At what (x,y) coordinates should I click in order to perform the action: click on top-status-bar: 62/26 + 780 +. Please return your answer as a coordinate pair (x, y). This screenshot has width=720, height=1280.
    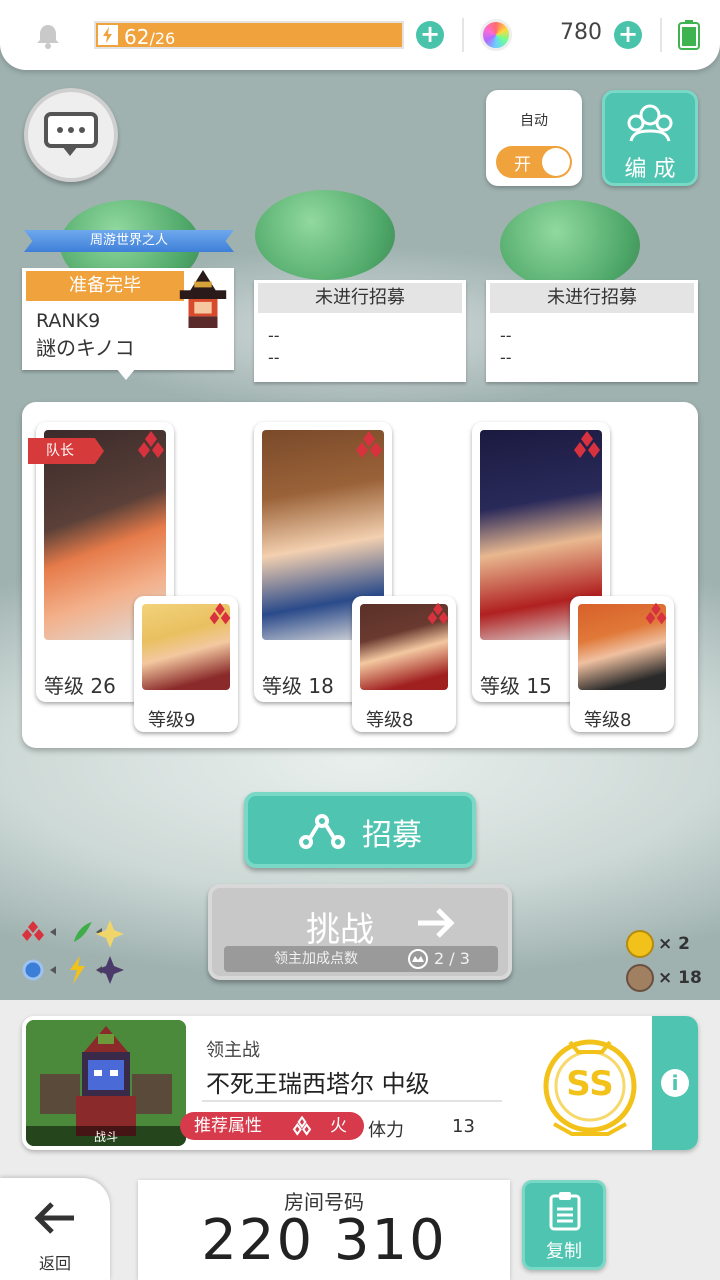
    Looking at the image, I should click on (360, 35).